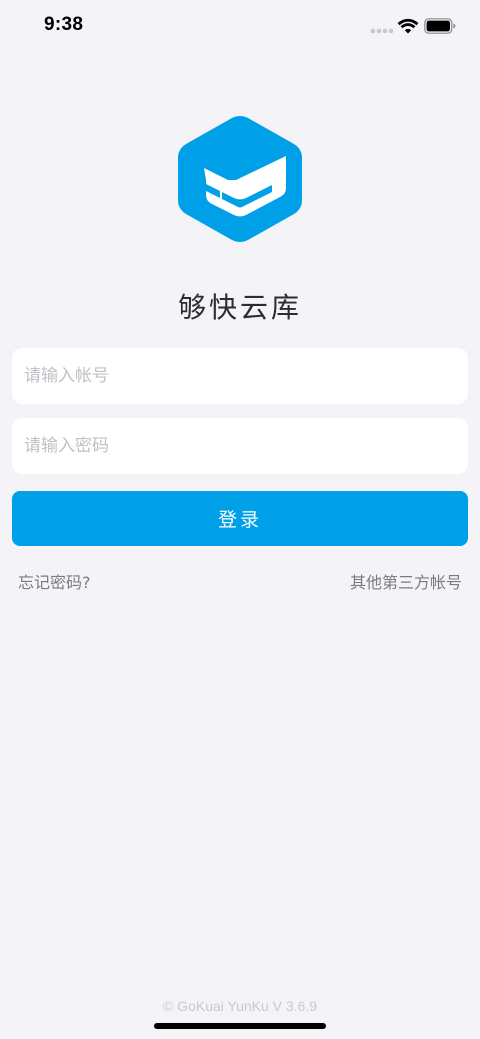  Describe the element at coordinates (240, 1026) in the screenshot. I see `home-indicator` at that location.